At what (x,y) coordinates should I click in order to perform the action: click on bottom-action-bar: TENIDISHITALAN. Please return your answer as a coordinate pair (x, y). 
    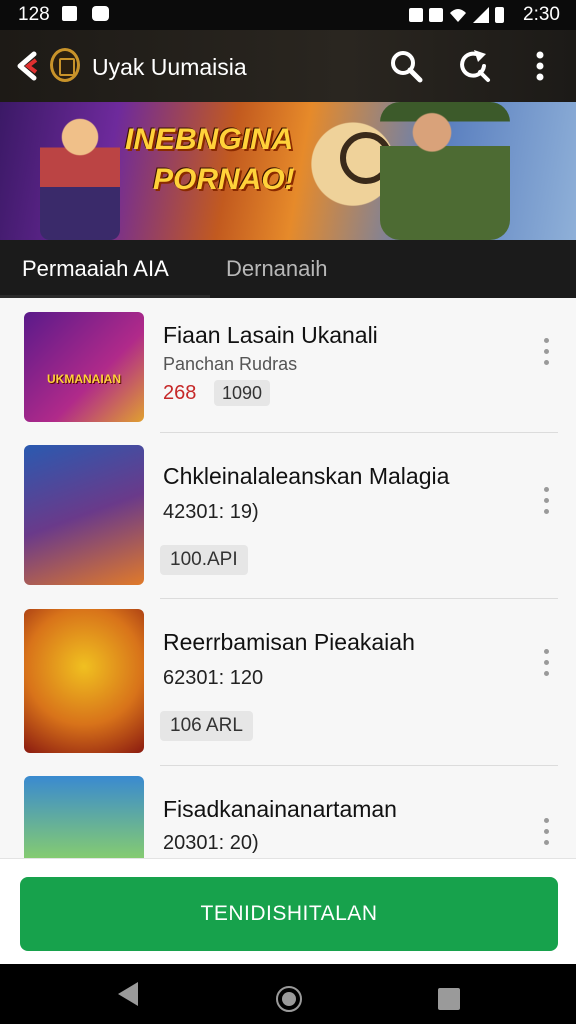
    Looking at the image, I should click on (288, 911).